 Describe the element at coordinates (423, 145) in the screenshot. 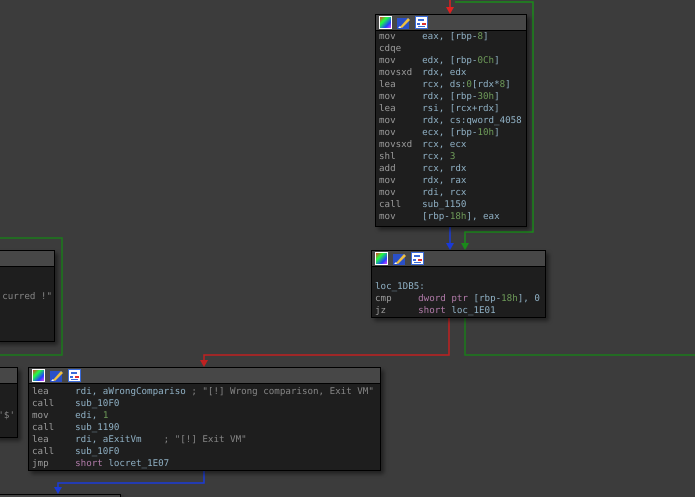

I see `code-line: movsxd rcx, ecx` at that location.